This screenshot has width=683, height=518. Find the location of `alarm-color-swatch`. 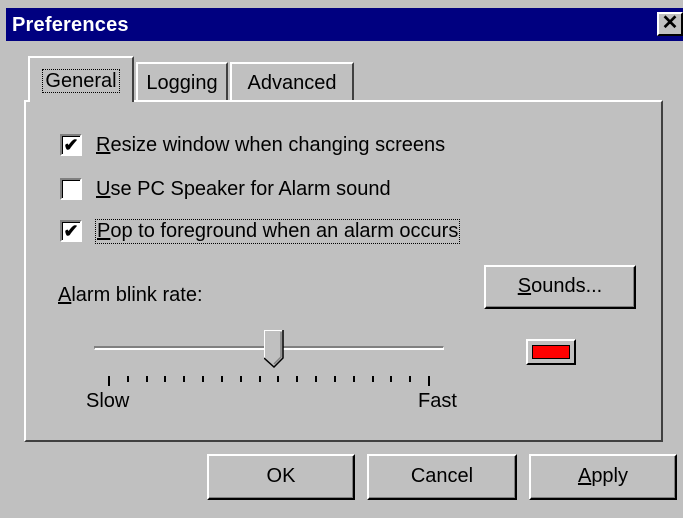

alarm-color-swatch is located at coordinates (551, 352).